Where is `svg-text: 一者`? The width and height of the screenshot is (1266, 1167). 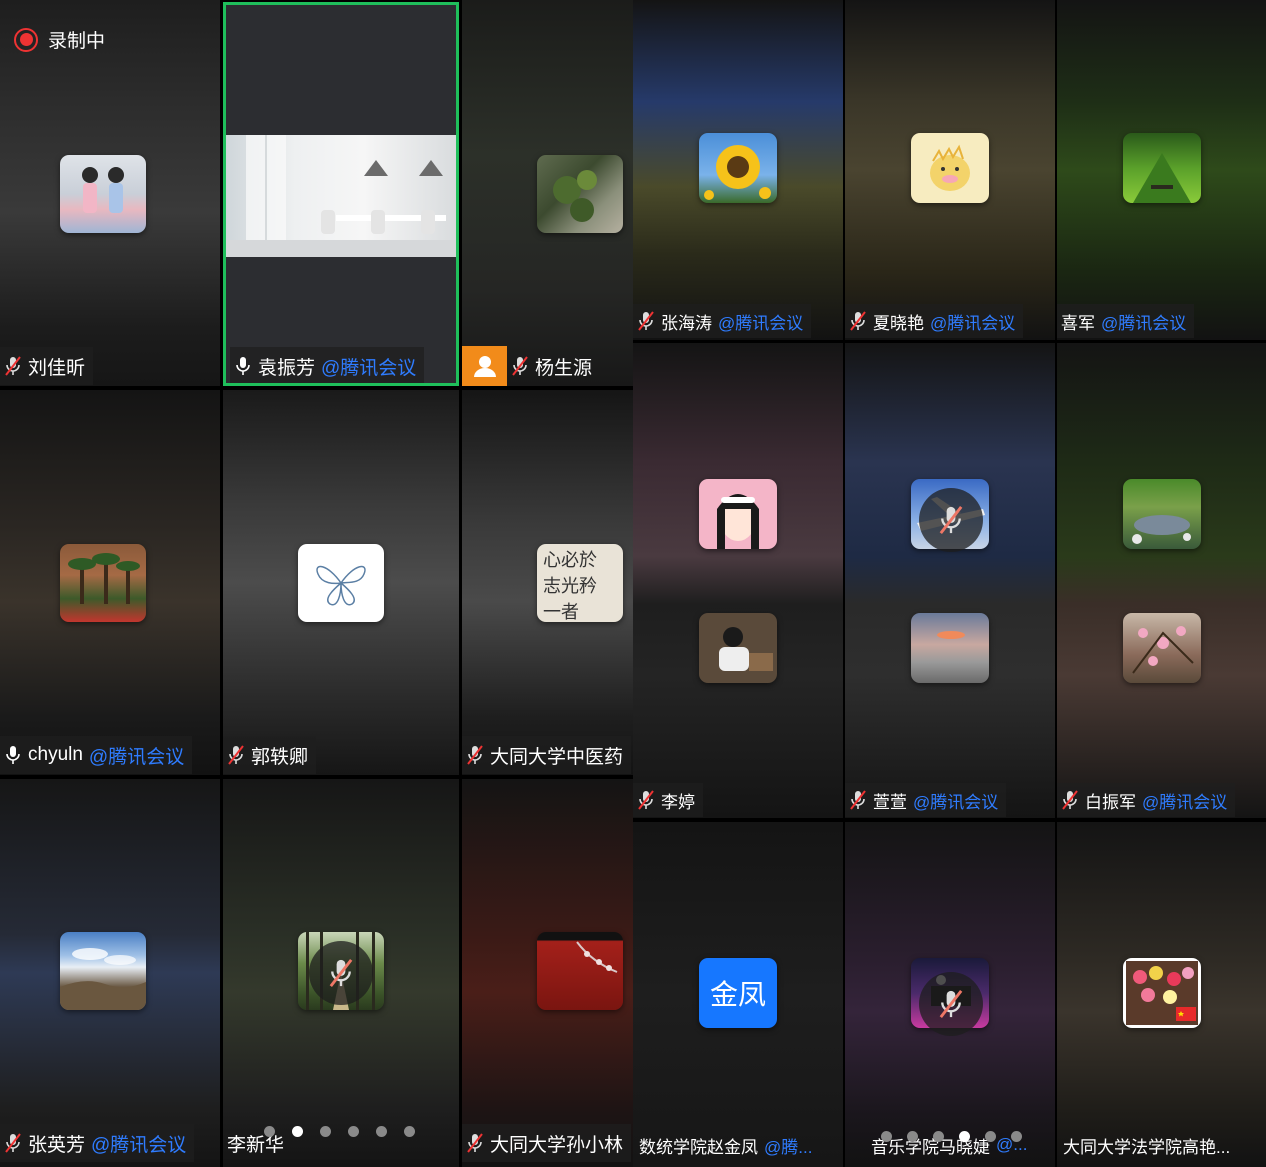 svg-text: 一者 is located at coordinates (561, 612).